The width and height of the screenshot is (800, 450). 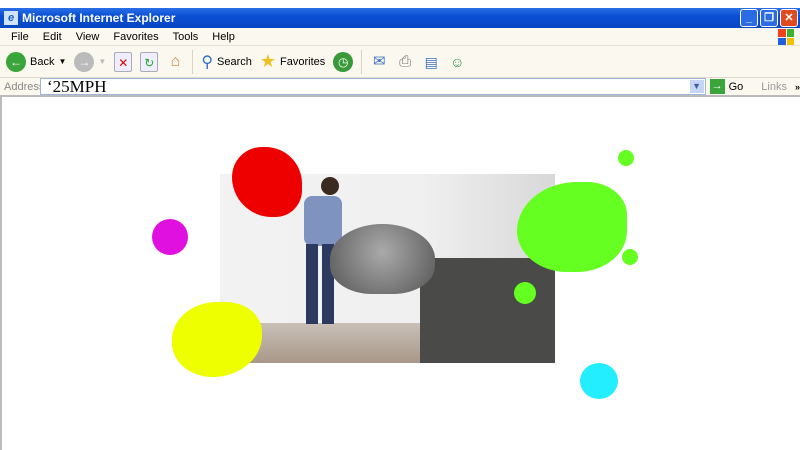 I want to click on menu-help: Help, so click(x=223, y=37).